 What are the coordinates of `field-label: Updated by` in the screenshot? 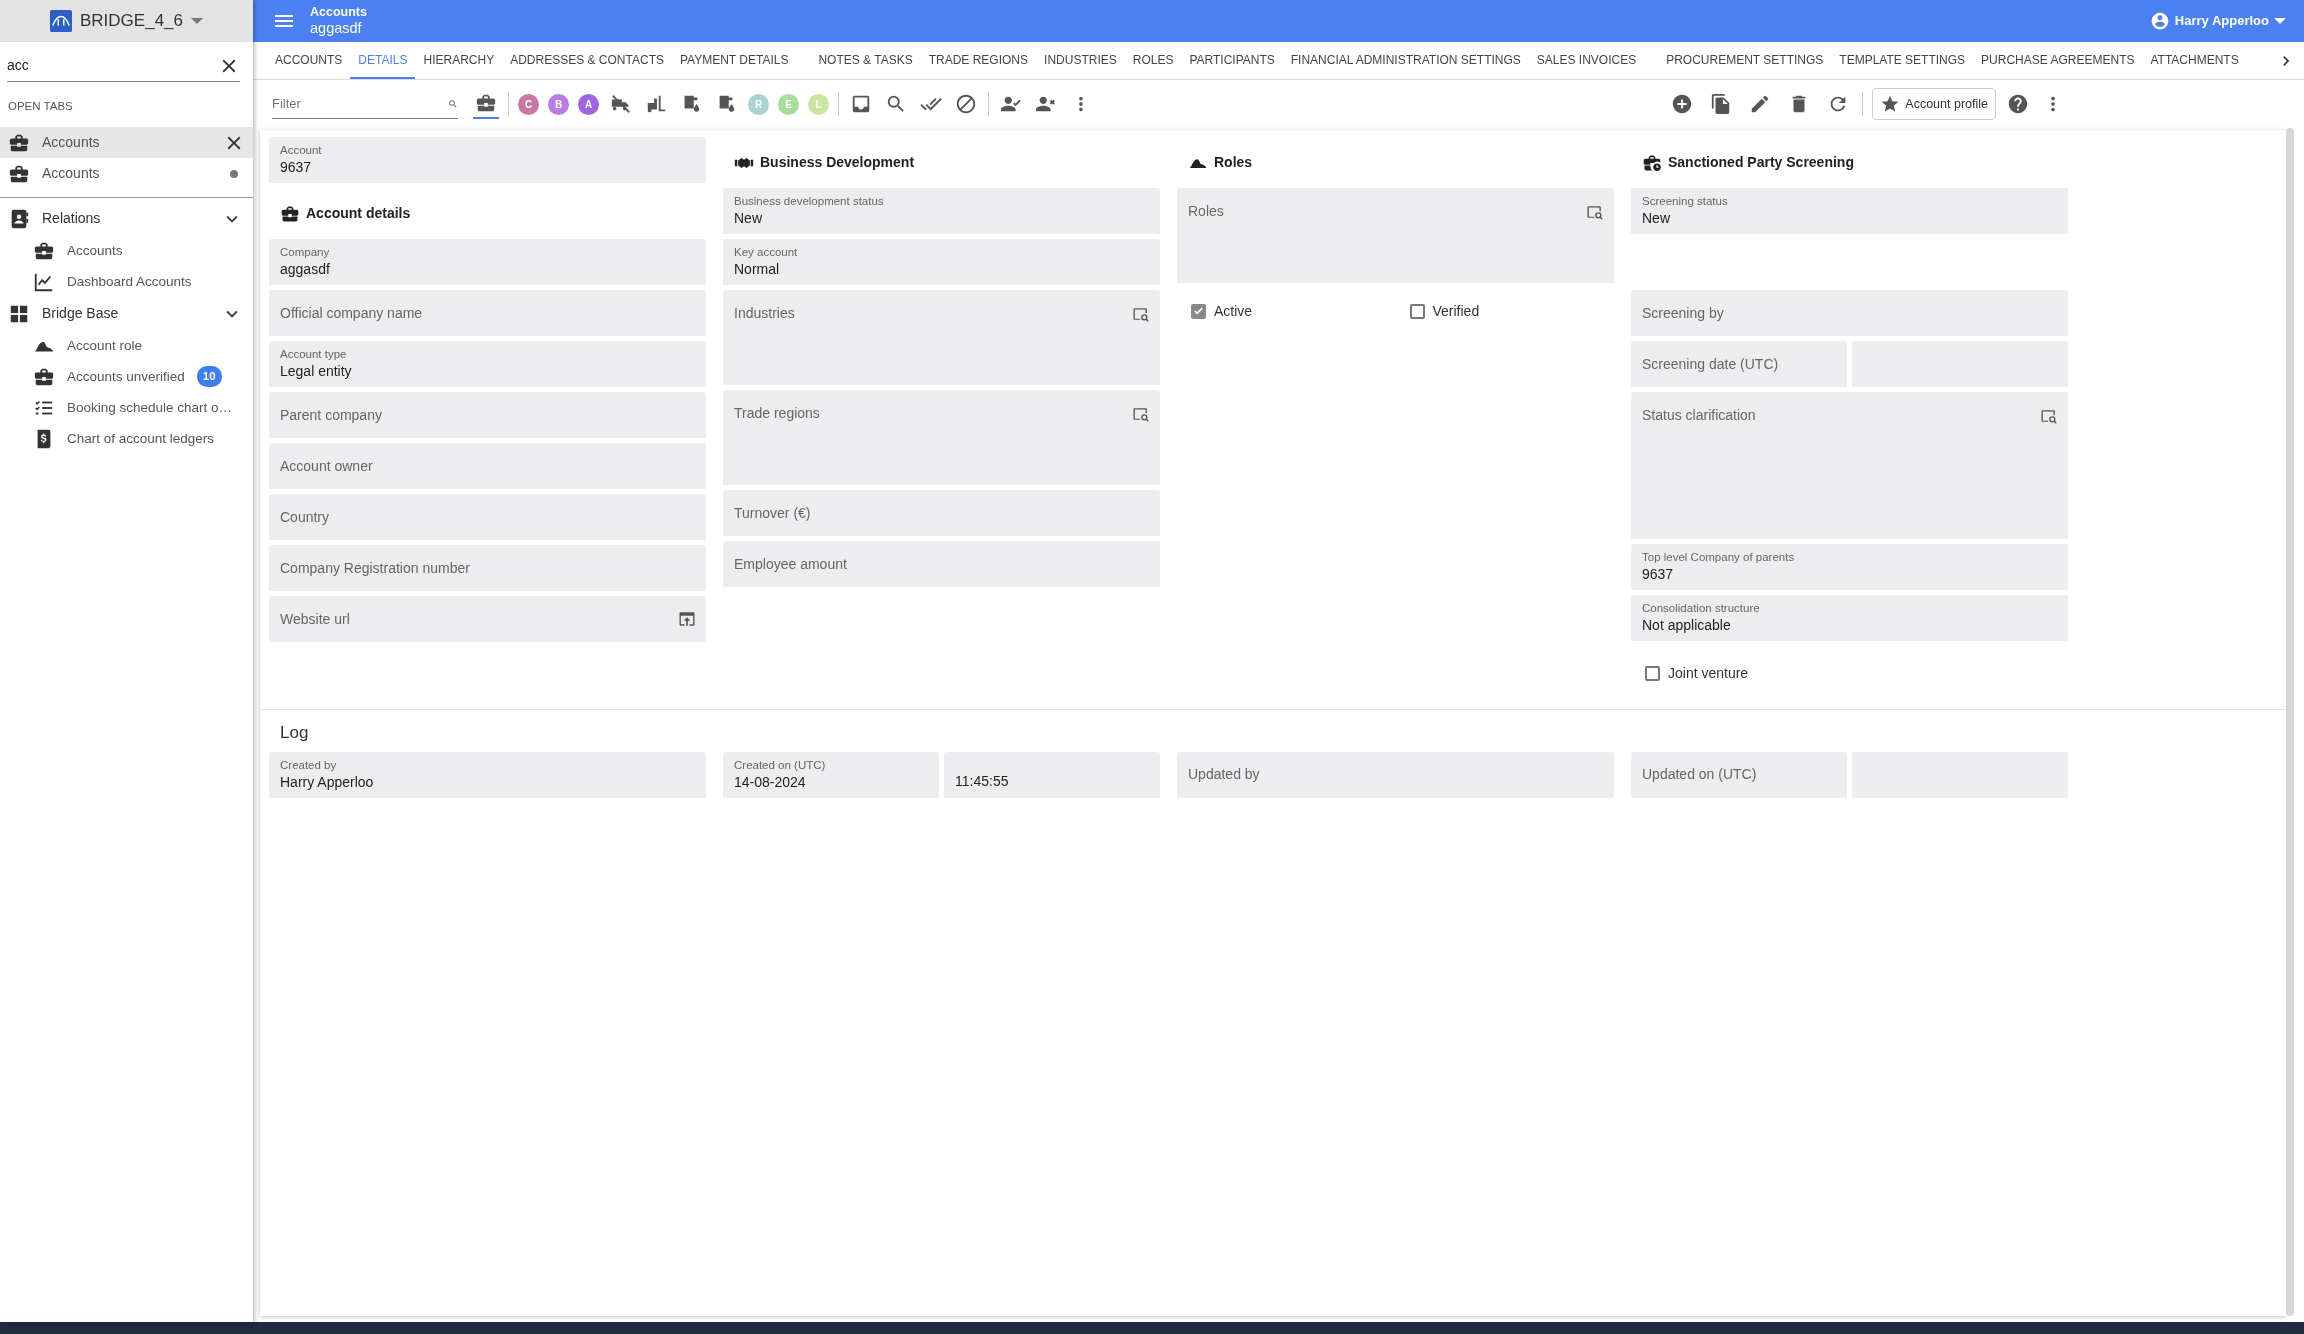 It's located at (1224, 774).